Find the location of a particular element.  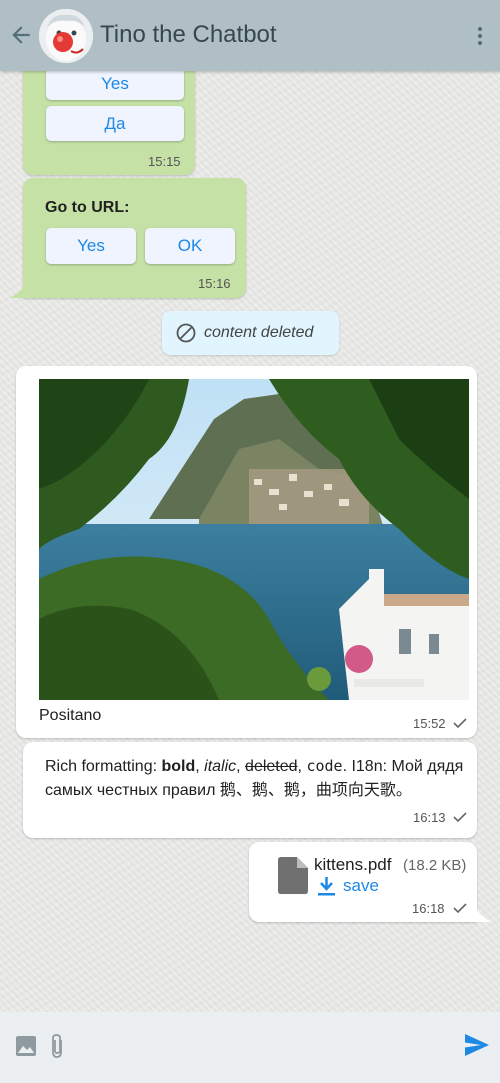

message-time: 15:52 is located at coordinates (429, 723).